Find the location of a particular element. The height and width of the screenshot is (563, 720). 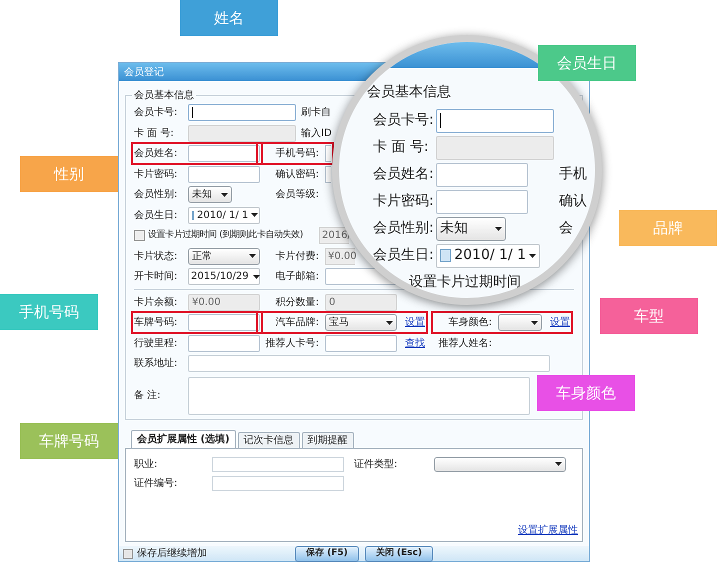

tab: 到期提醒 is located at coordinates (328, 440).